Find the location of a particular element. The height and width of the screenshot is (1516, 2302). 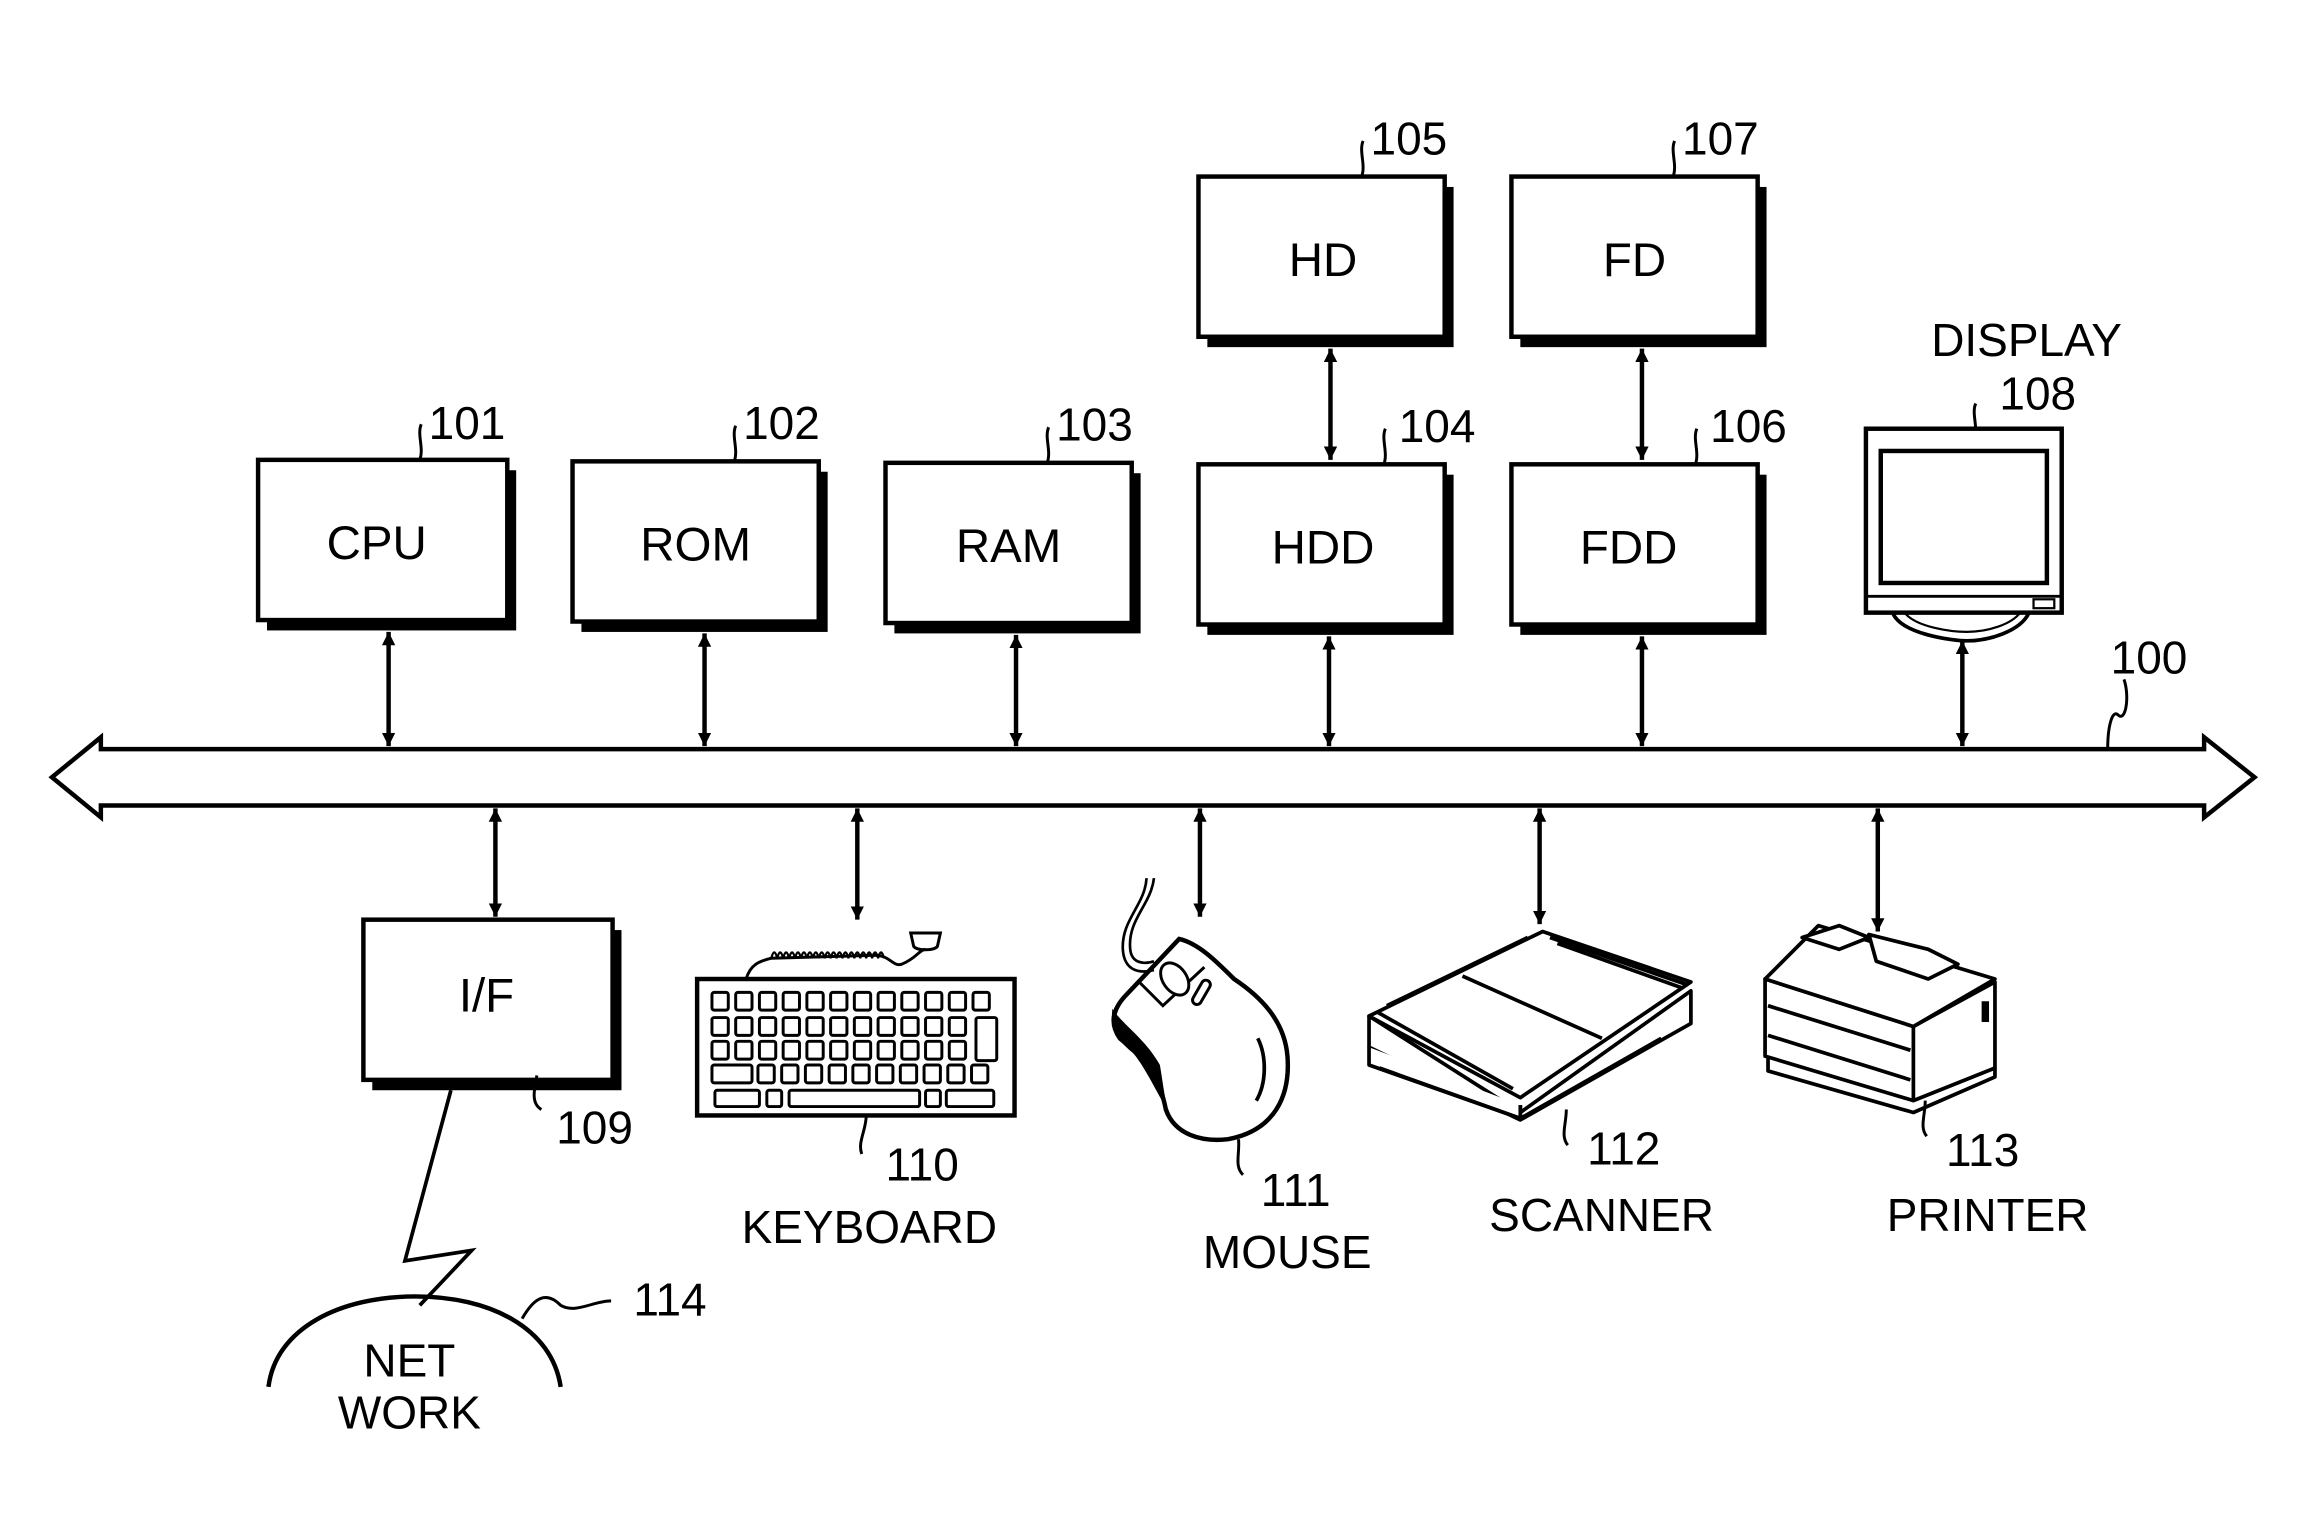

block-if-ref: 109 is located at coordinates (594, 1128).